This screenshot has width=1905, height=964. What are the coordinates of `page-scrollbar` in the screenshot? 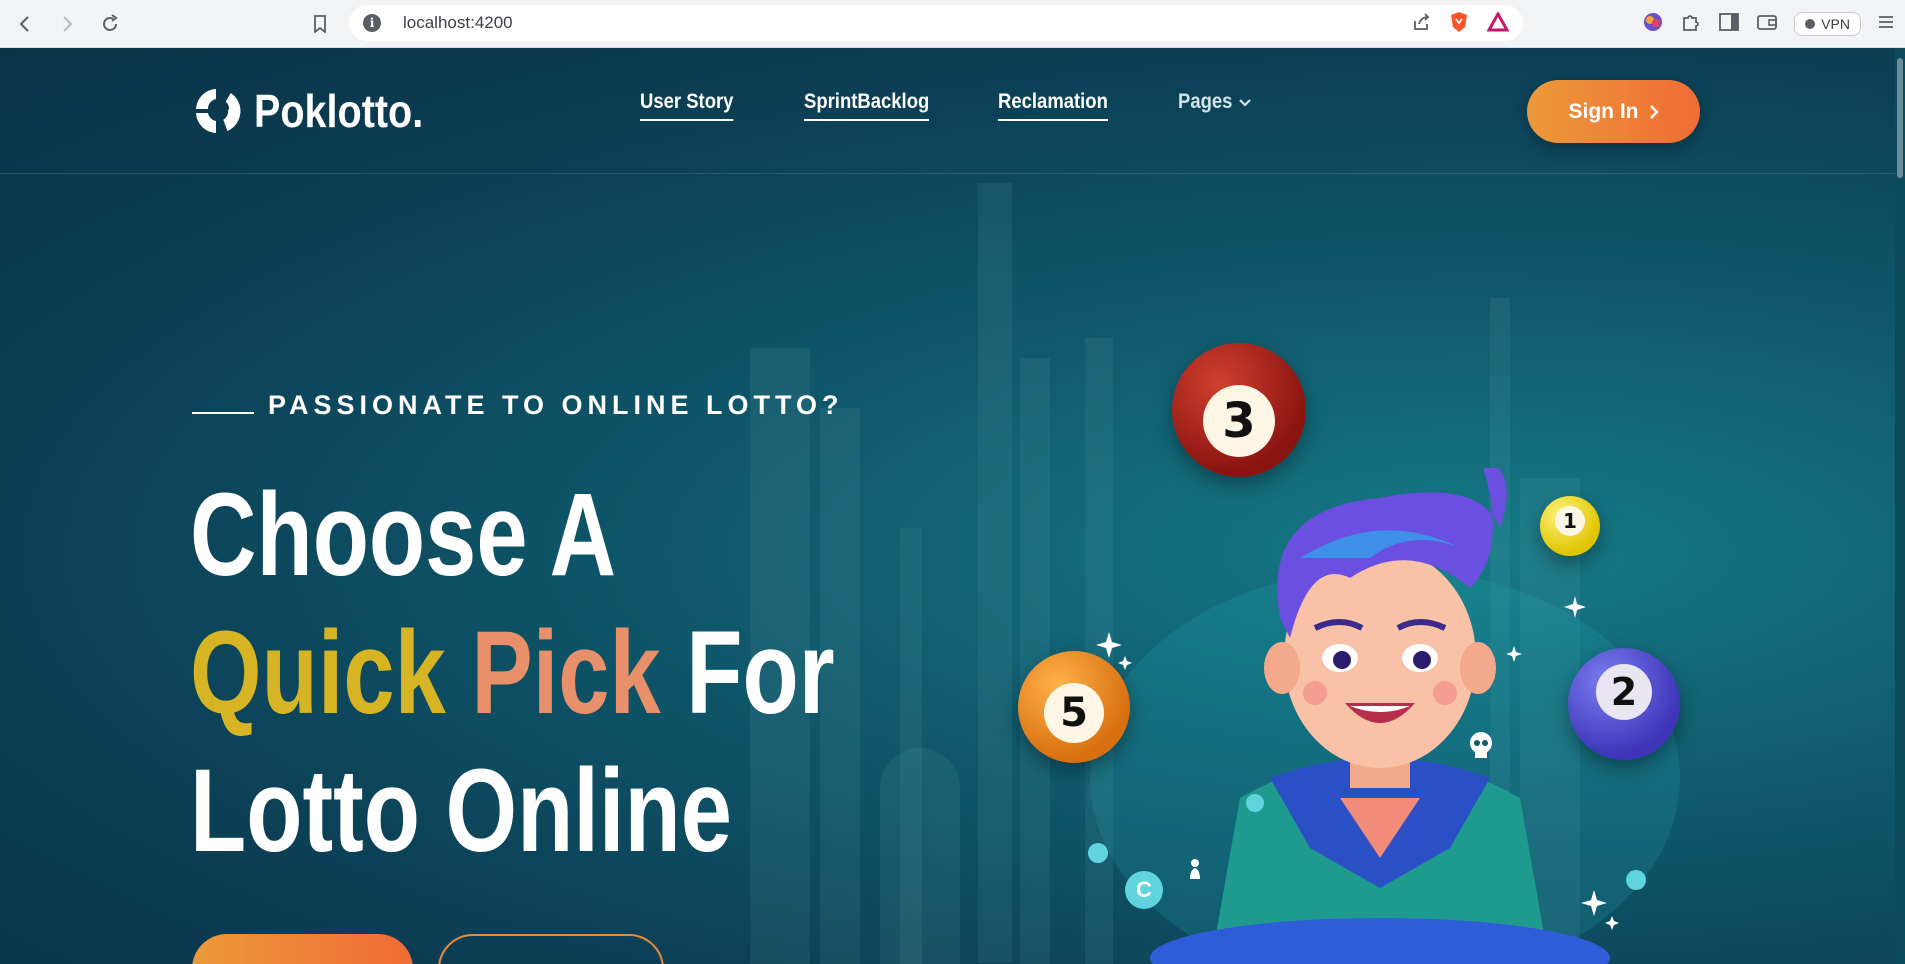 It's located at (1900, 506).